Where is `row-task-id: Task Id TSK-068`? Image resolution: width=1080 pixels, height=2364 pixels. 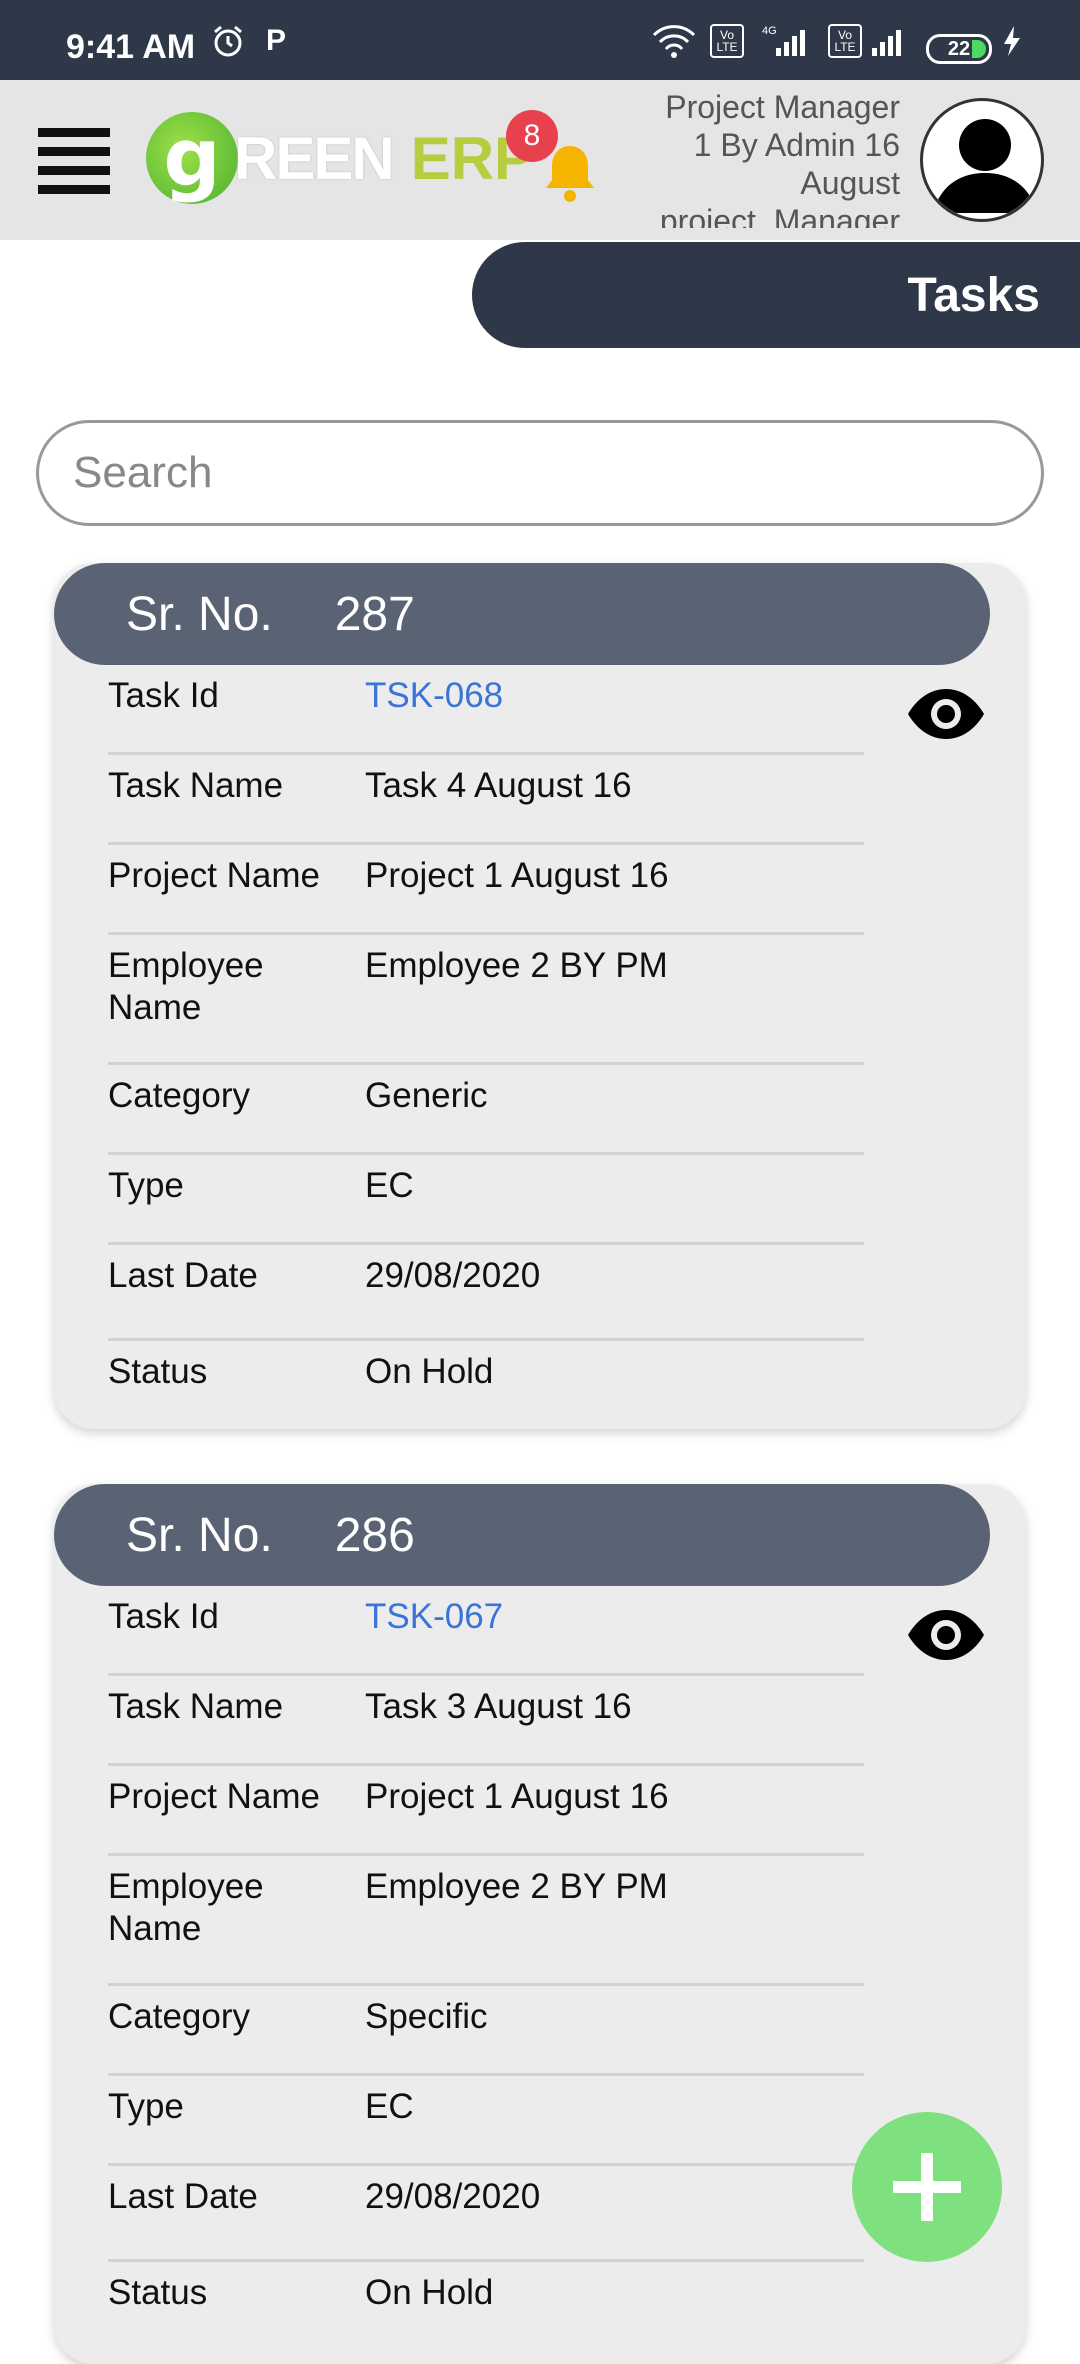
row-task-id: Task Id TSK-068 is located at coordinates (486, 710).